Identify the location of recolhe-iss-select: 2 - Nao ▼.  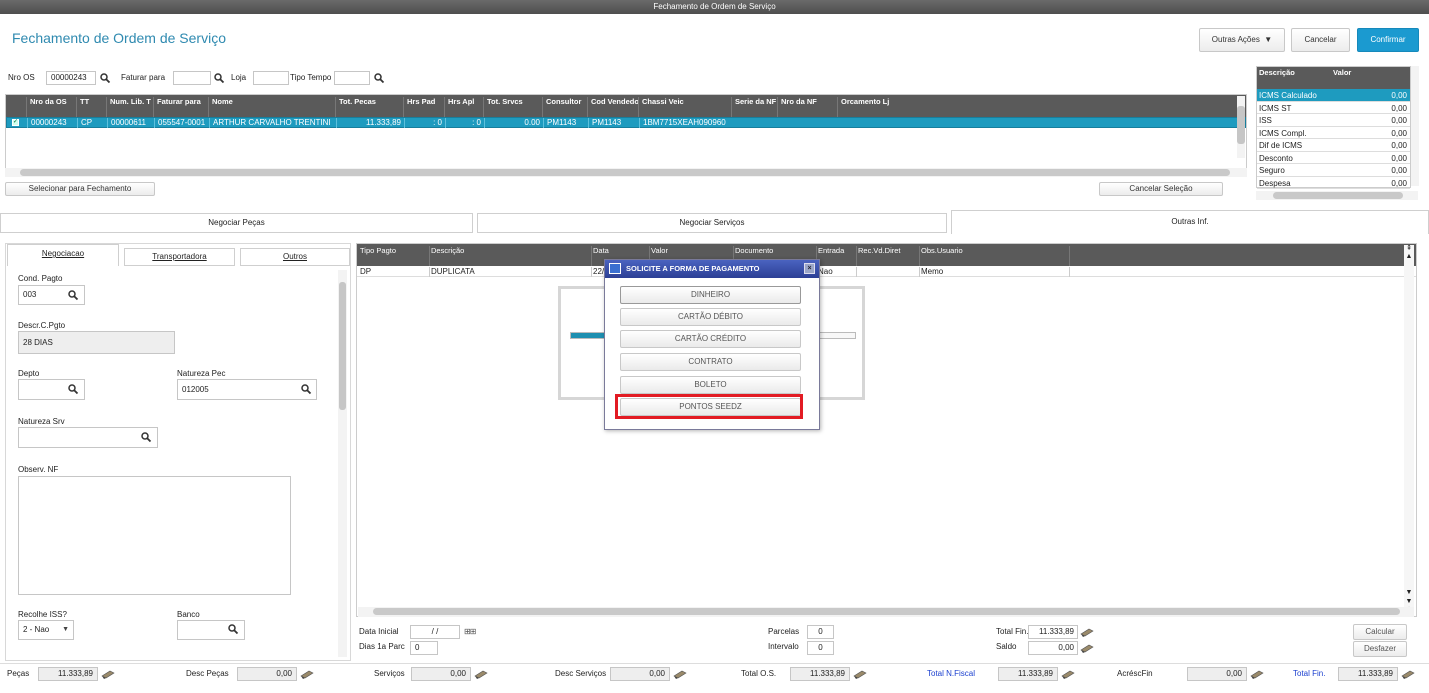
(46, 630).